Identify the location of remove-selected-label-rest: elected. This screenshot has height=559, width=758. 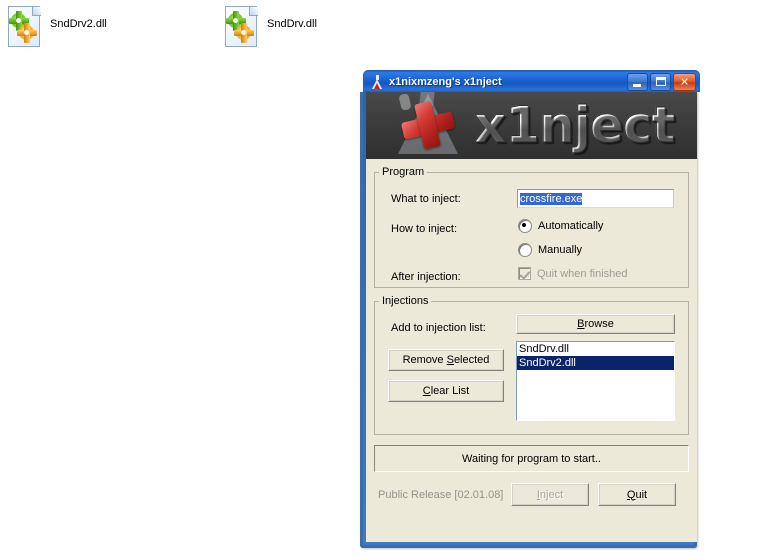
(471, 360).